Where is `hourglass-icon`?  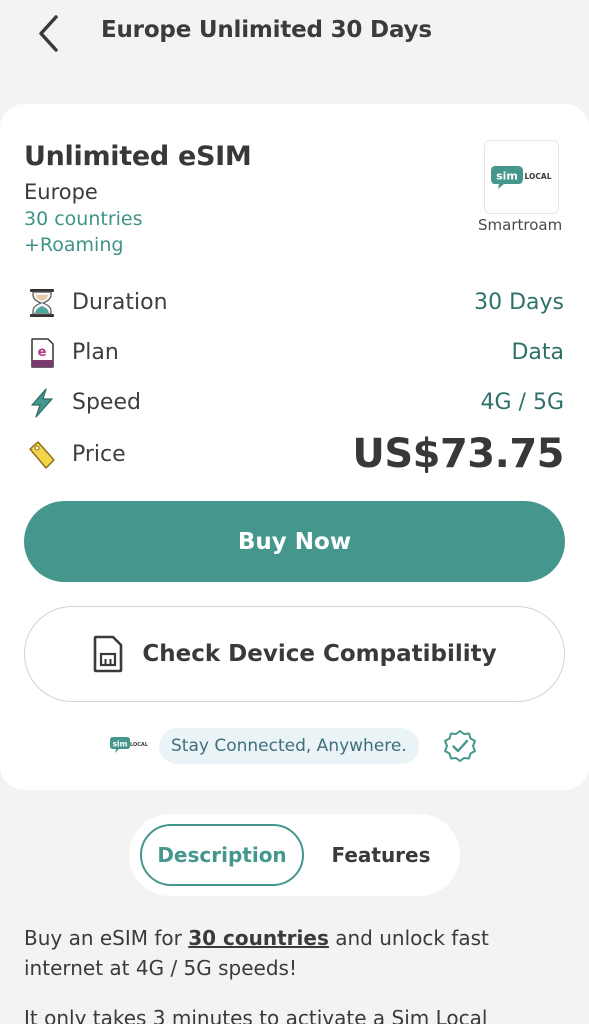
hourglass-icon is located at coordinates (42, 303).